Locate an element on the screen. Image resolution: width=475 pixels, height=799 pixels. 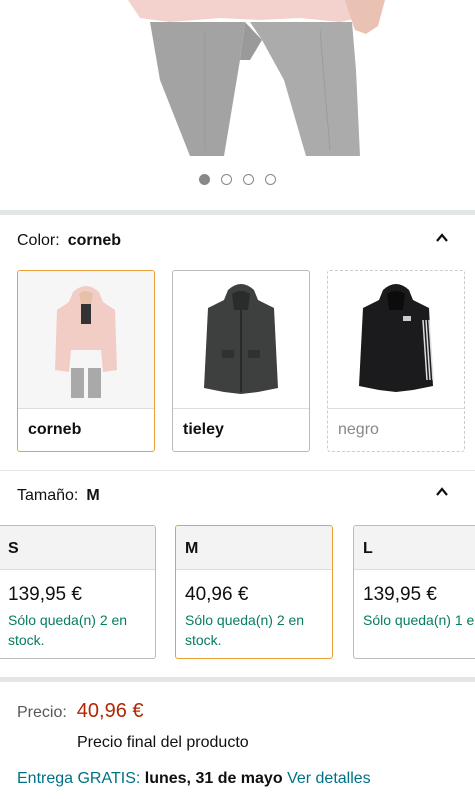
size-option-label: S is located at coordinates (77, 548).